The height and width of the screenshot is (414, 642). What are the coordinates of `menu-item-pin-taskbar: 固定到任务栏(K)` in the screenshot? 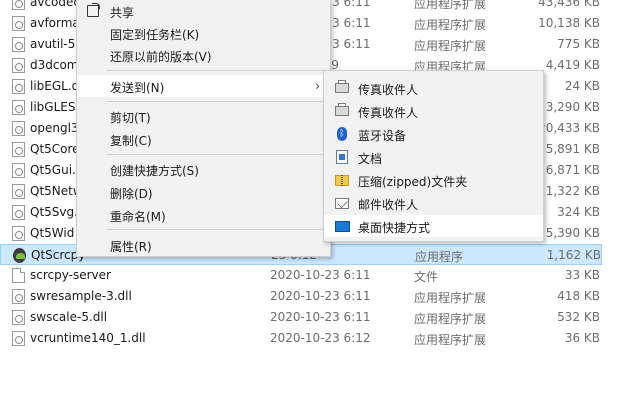 It's located at (203, 33).